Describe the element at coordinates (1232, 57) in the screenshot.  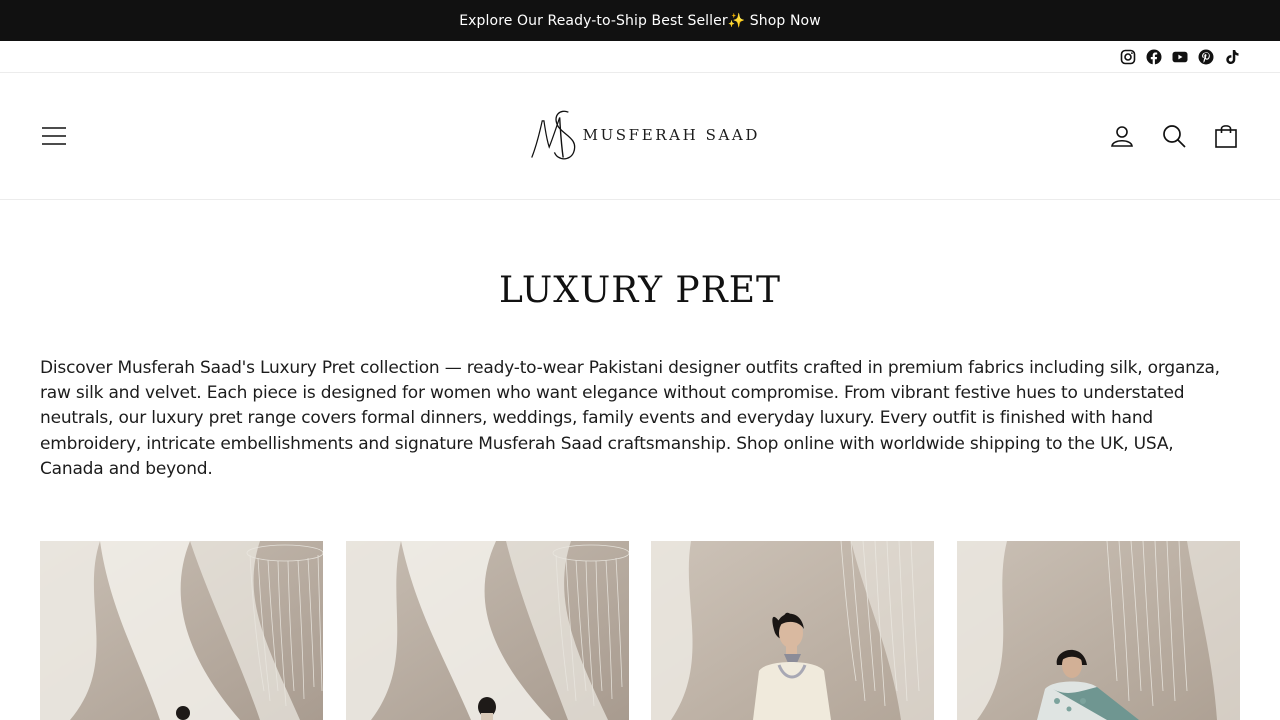
I see `tiktok-icon` at that location.